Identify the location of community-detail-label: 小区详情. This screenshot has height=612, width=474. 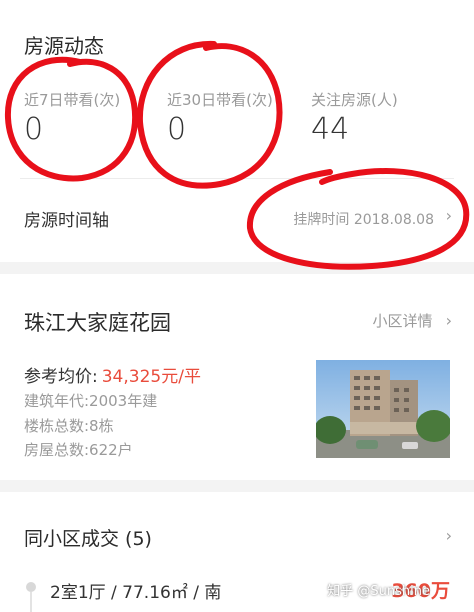
(402, 321).